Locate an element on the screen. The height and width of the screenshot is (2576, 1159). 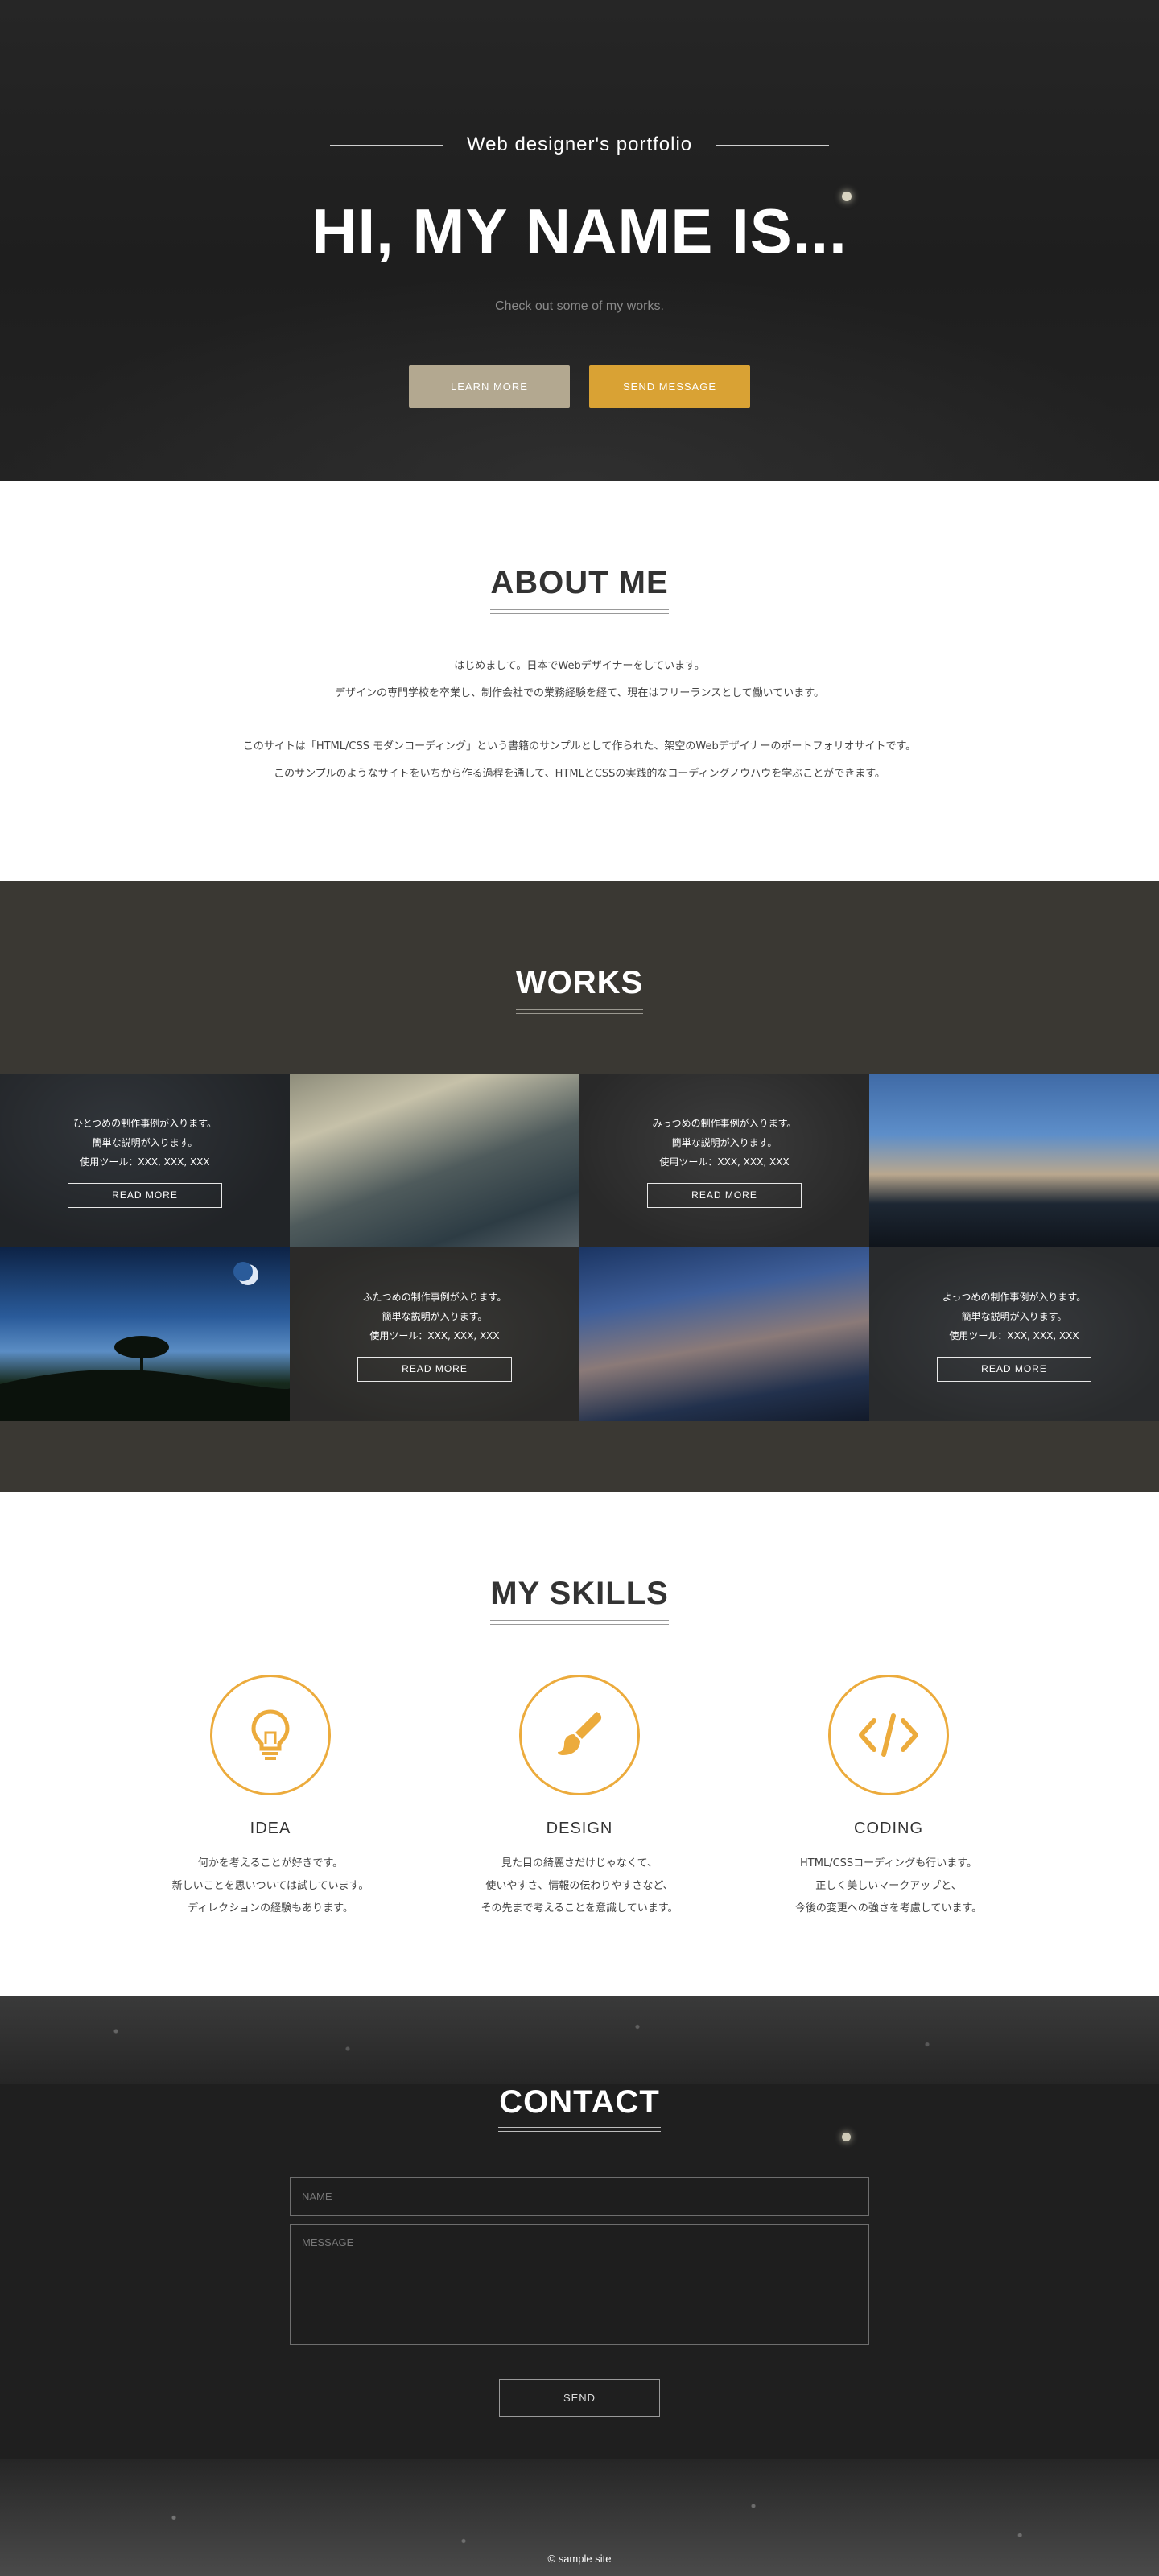
about-heading: ABOUT ME is located at coordinates (579, 582).